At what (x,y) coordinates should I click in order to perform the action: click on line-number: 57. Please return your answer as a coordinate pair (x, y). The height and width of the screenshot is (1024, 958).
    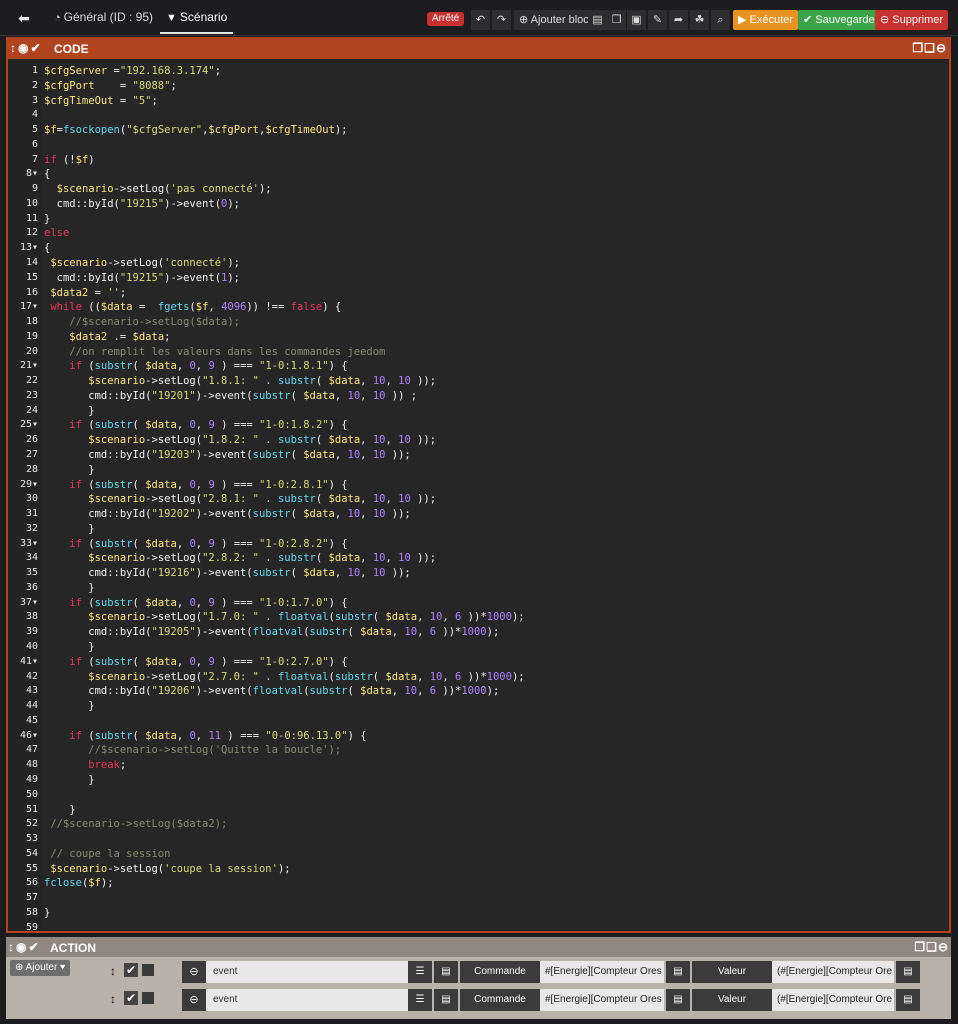
    Looking at the image, I should click on (31, 898).